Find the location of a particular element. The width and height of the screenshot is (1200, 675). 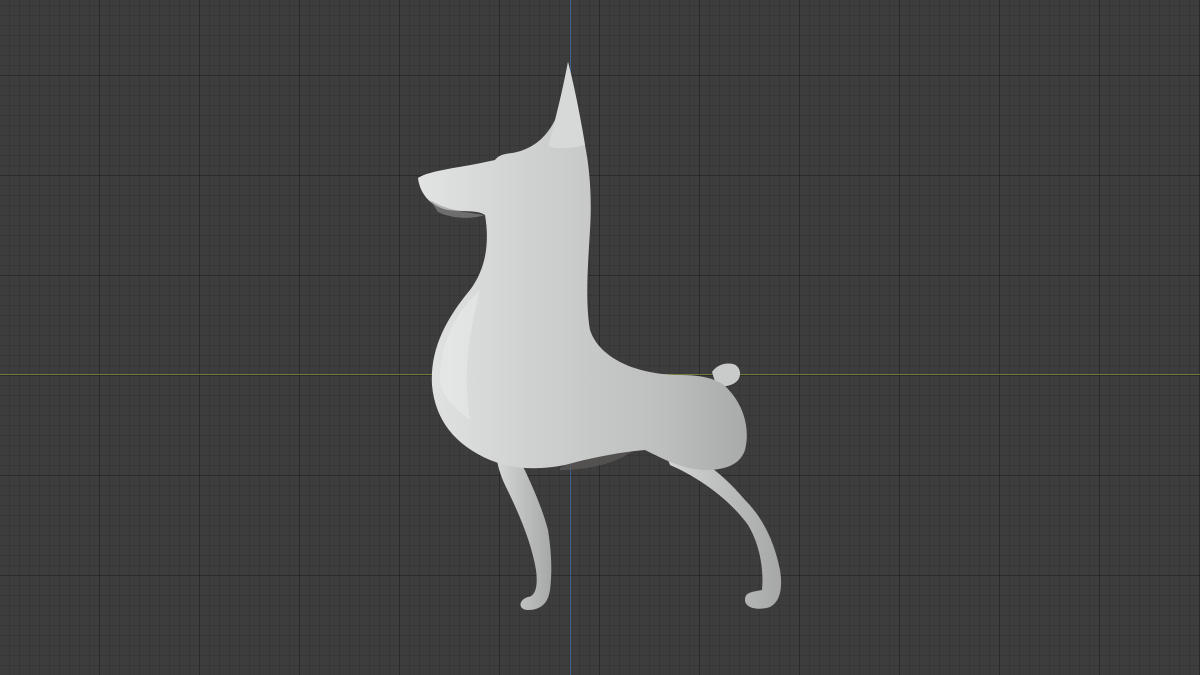

ear is located at coordinates (566, 105).